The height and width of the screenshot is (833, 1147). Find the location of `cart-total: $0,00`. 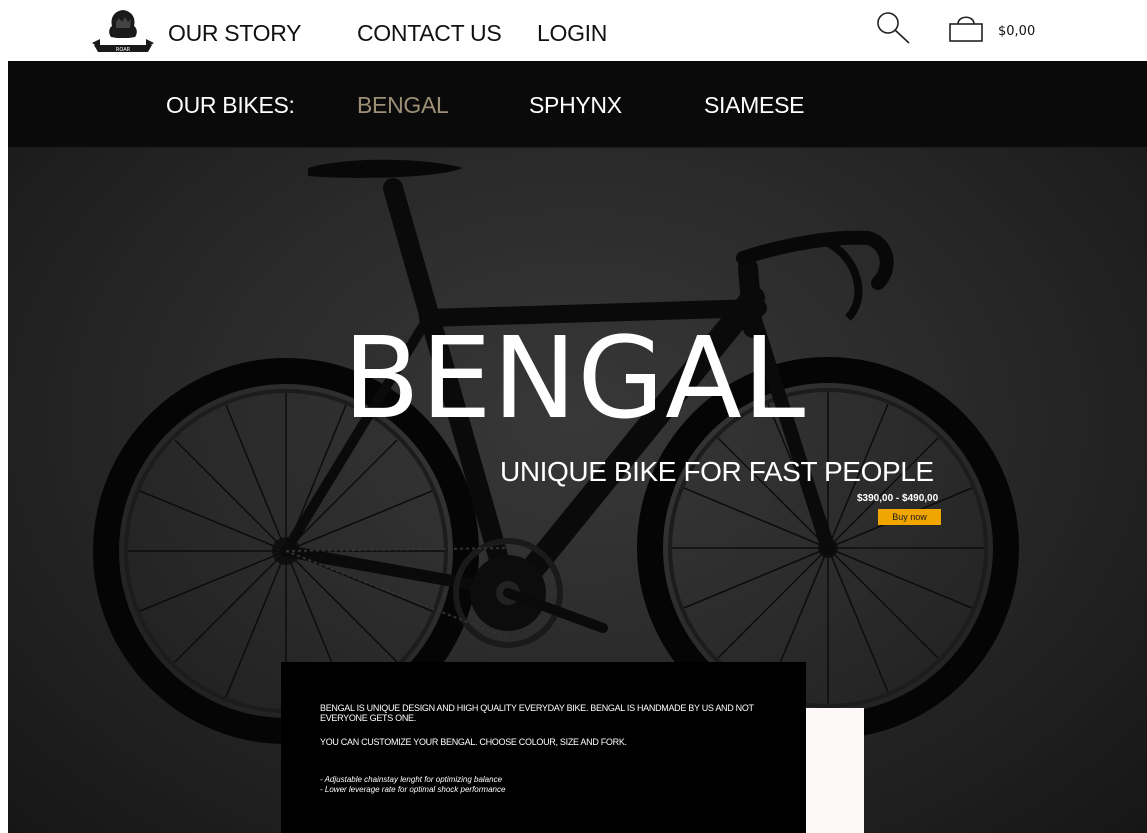

cart-total: $0,00 is located at coordinates (1017, 31).